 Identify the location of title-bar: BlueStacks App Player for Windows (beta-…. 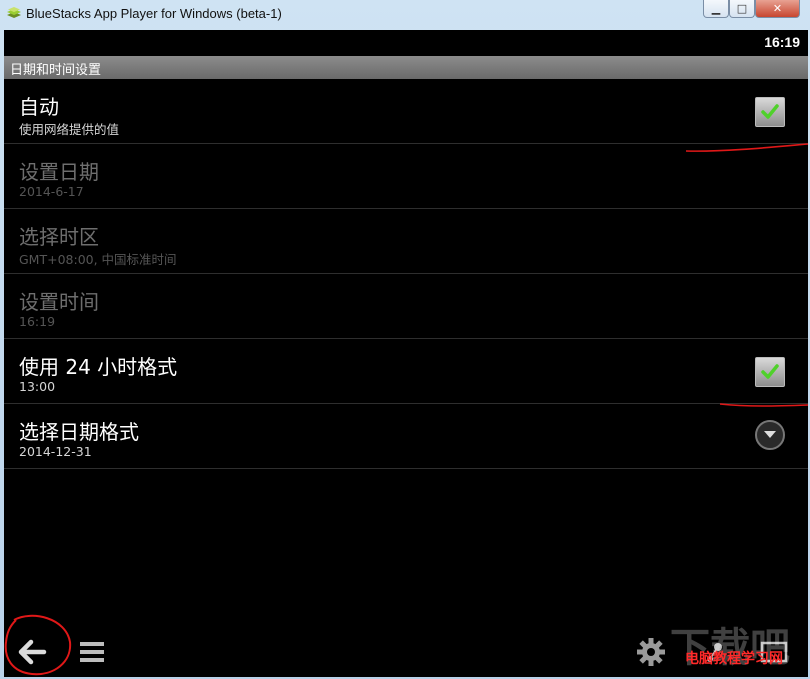
(405, 15).